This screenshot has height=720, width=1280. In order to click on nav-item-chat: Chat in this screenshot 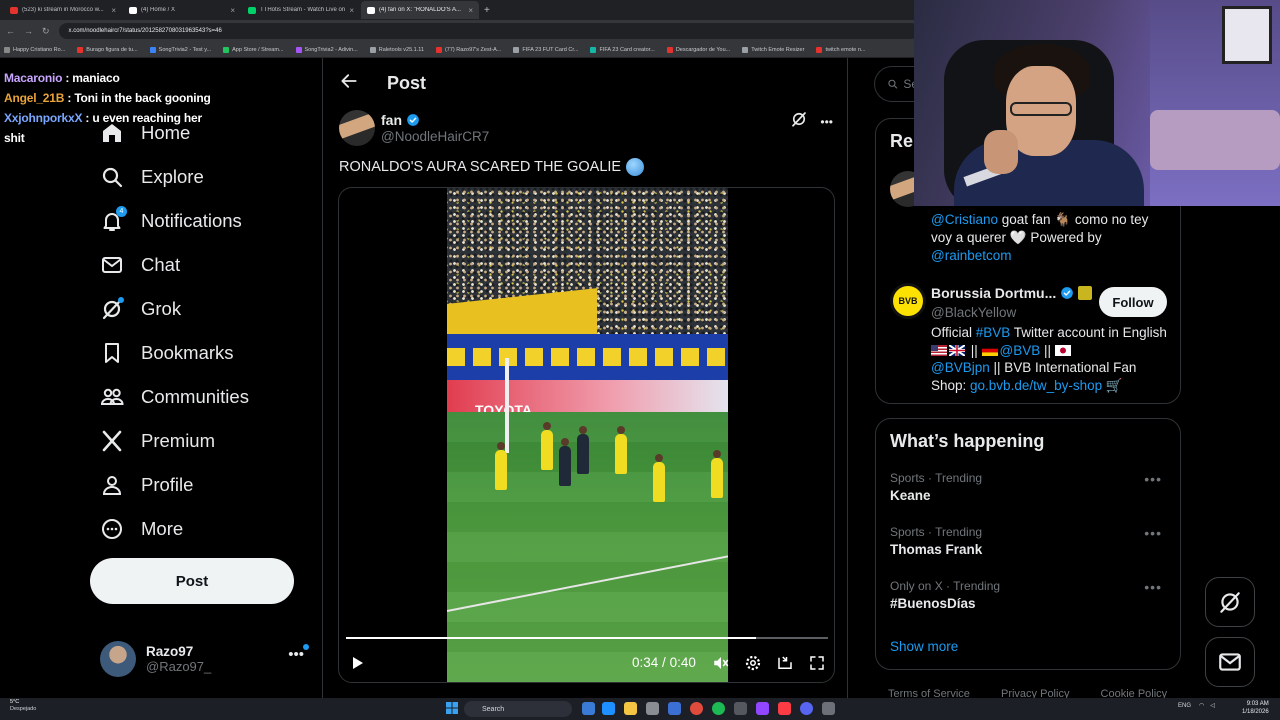, I will do `click(140, 265)`.